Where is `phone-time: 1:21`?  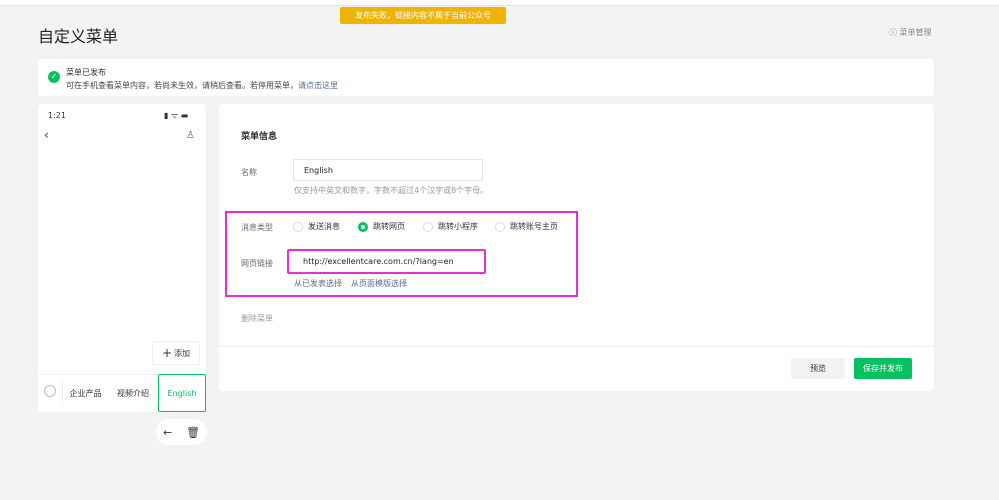
phone-time: 1:21 is located at coordinates (57, 115).